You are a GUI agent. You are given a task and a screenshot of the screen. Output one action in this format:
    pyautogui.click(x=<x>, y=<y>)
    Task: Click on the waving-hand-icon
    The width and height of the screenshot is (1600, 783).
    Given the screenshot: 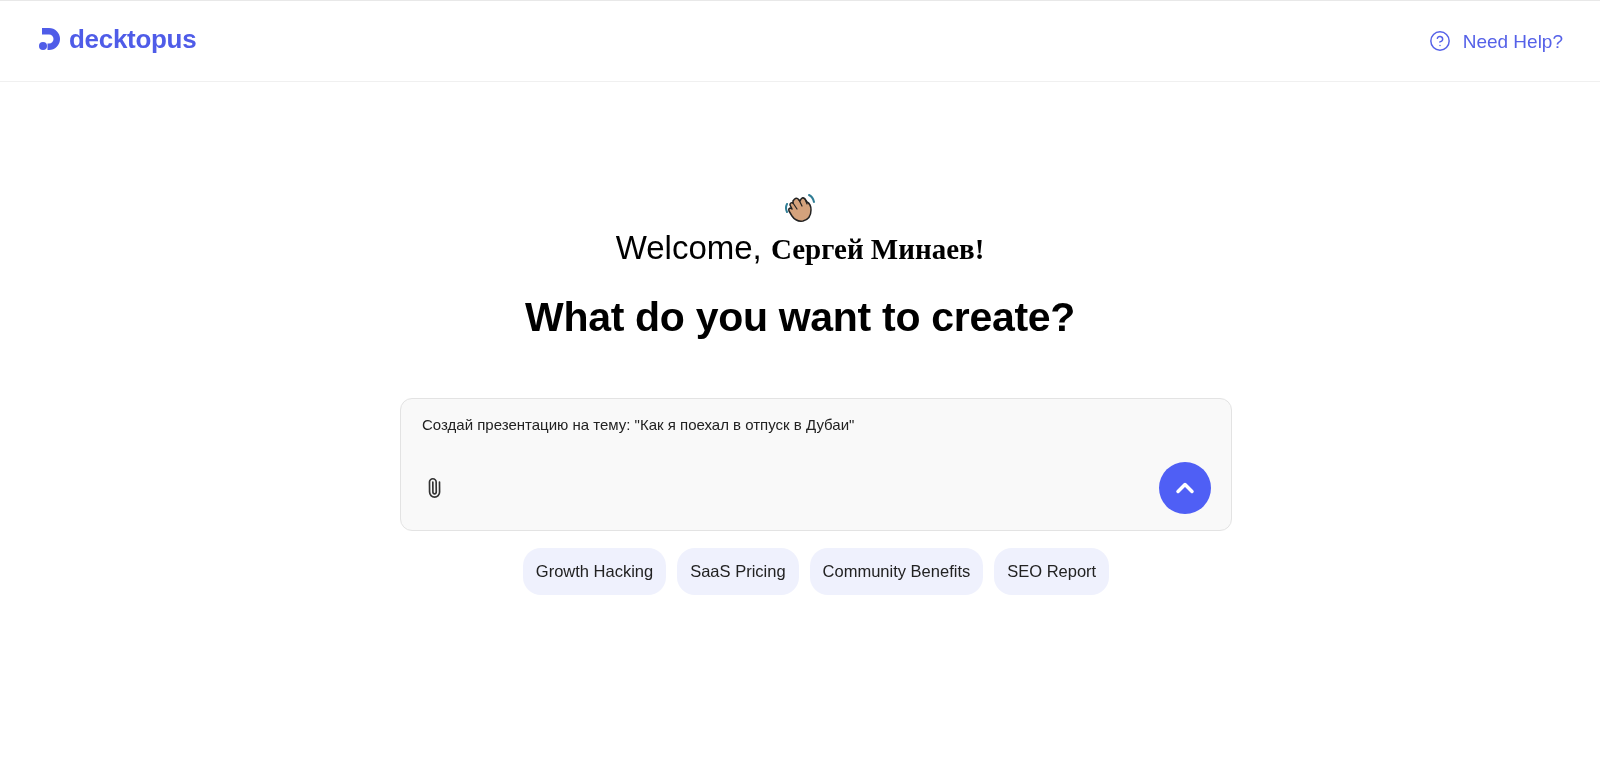 What is the action you would take?
    pyautogui.click(x=800, y=208)
    